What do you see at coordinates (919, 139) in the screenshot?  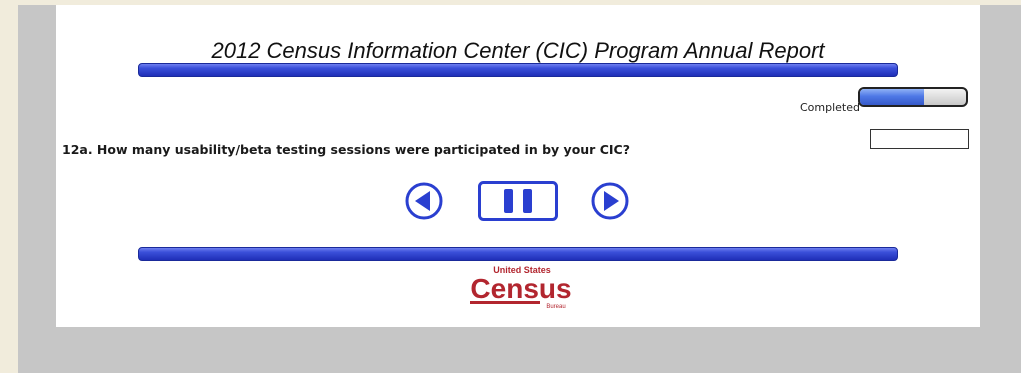 I see `answer-input` at bounding box center [919, 139].